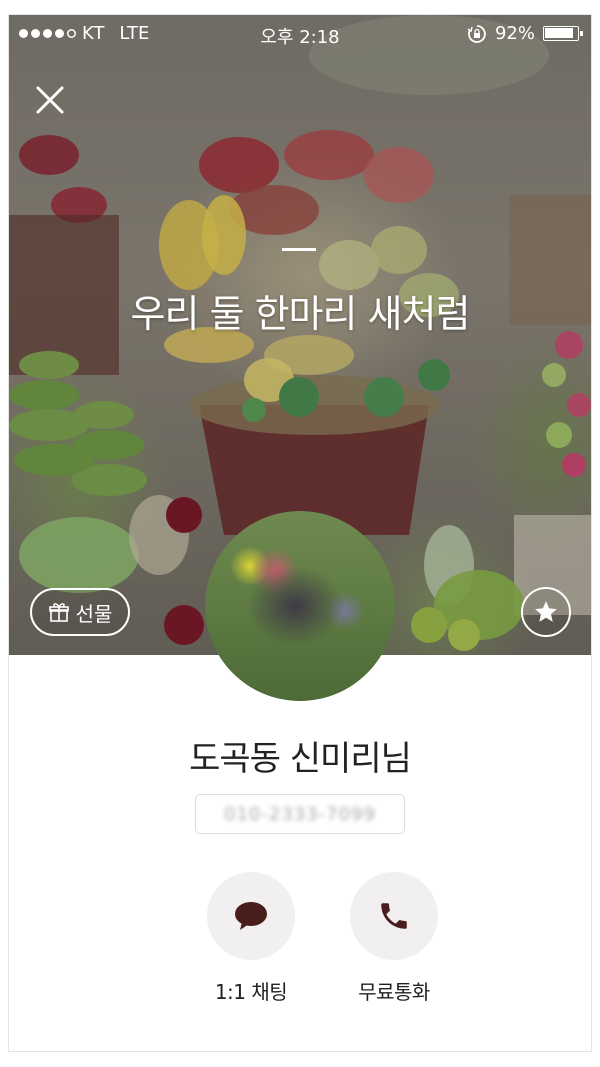 The height and width of the screenshot is (1067, 600). I want to click on phone-number-box: 010-2333-7099, so click(300, 814).